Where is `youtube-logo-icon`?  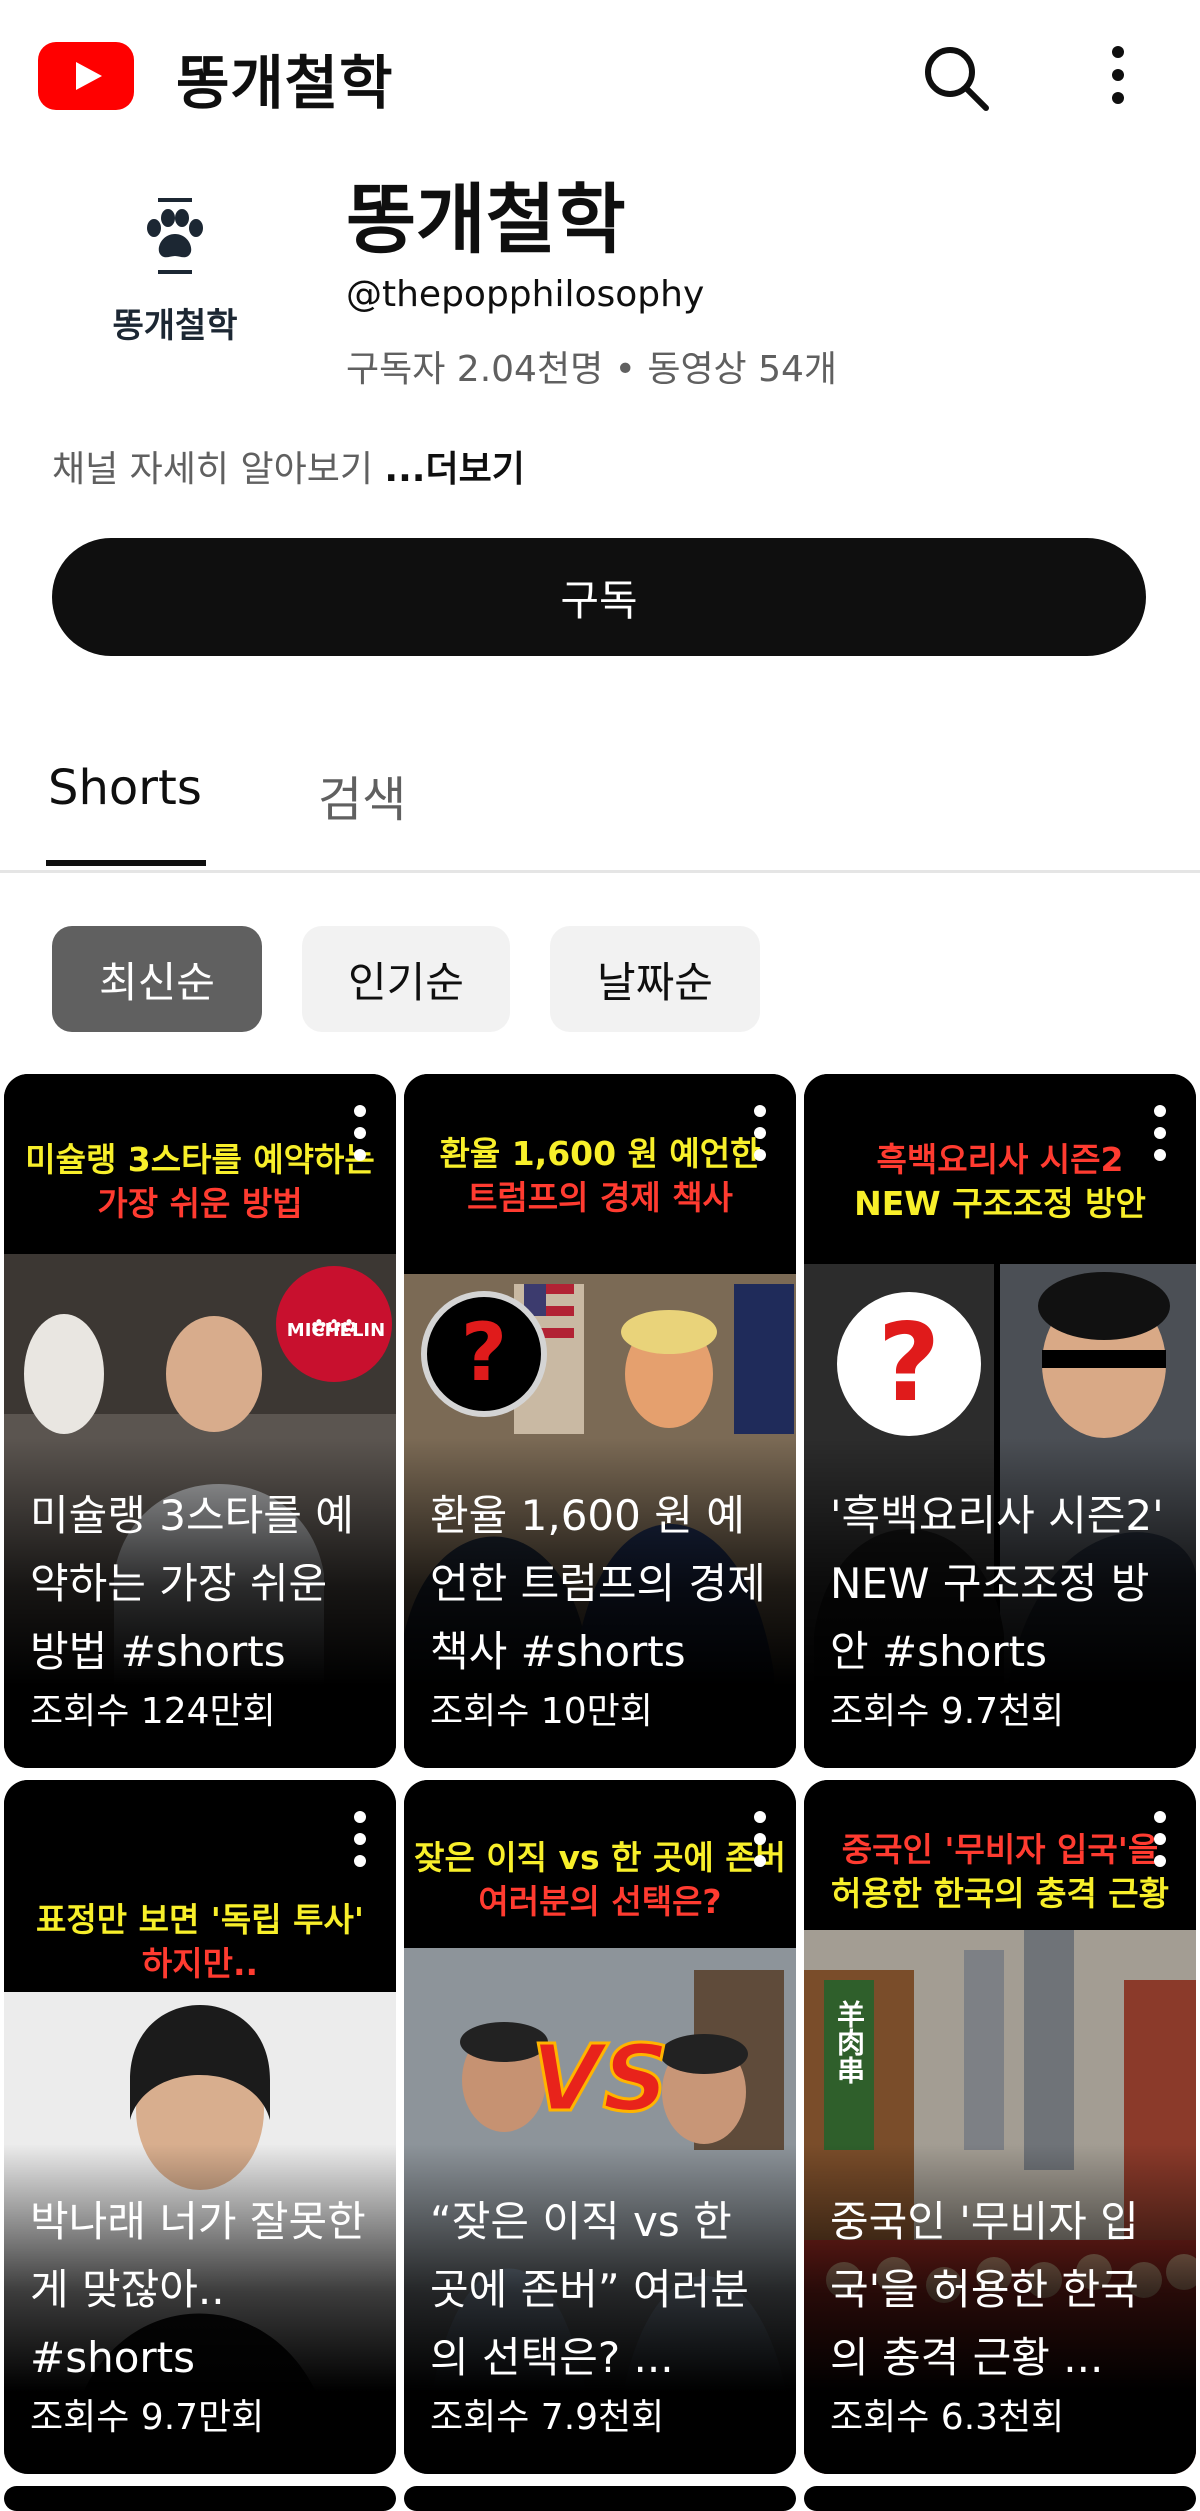 youtube-logo-icon is located at coordinates (86, 76).